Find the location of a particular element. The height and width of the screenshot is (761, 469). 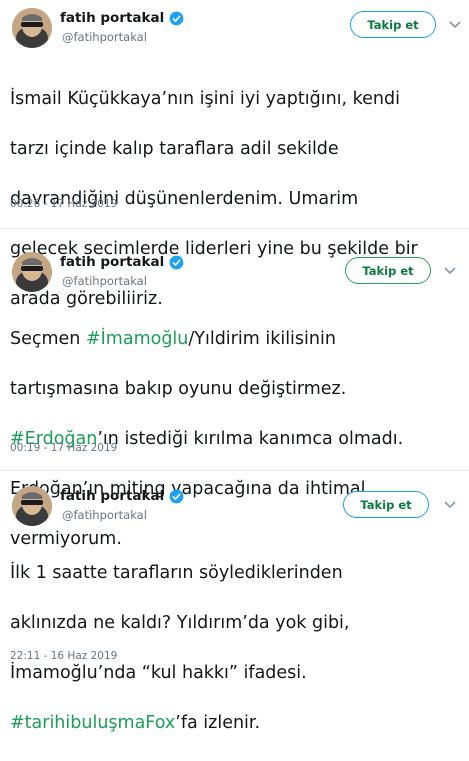

tweet-line: tartışmasına bakıp oyunu değiştirmez. is located at coordinates (178, 389).